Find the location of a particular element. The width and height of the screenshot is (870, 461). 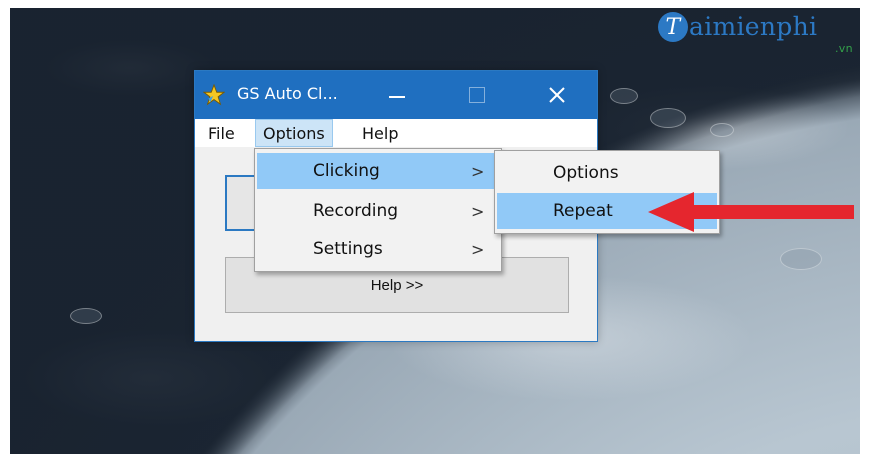

menu-item-clicking: Clicking > is located at coordinates (378, 171).